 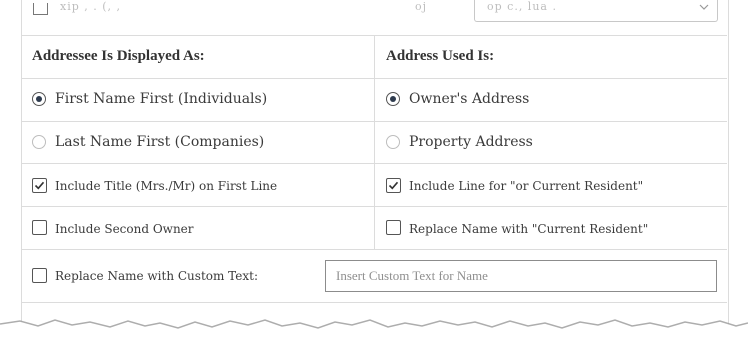 What do you see at coordinates (161, 99) in the screenshot?
I see `radio-label: First Name First (Individuals)` at bounding box center [161, 99].